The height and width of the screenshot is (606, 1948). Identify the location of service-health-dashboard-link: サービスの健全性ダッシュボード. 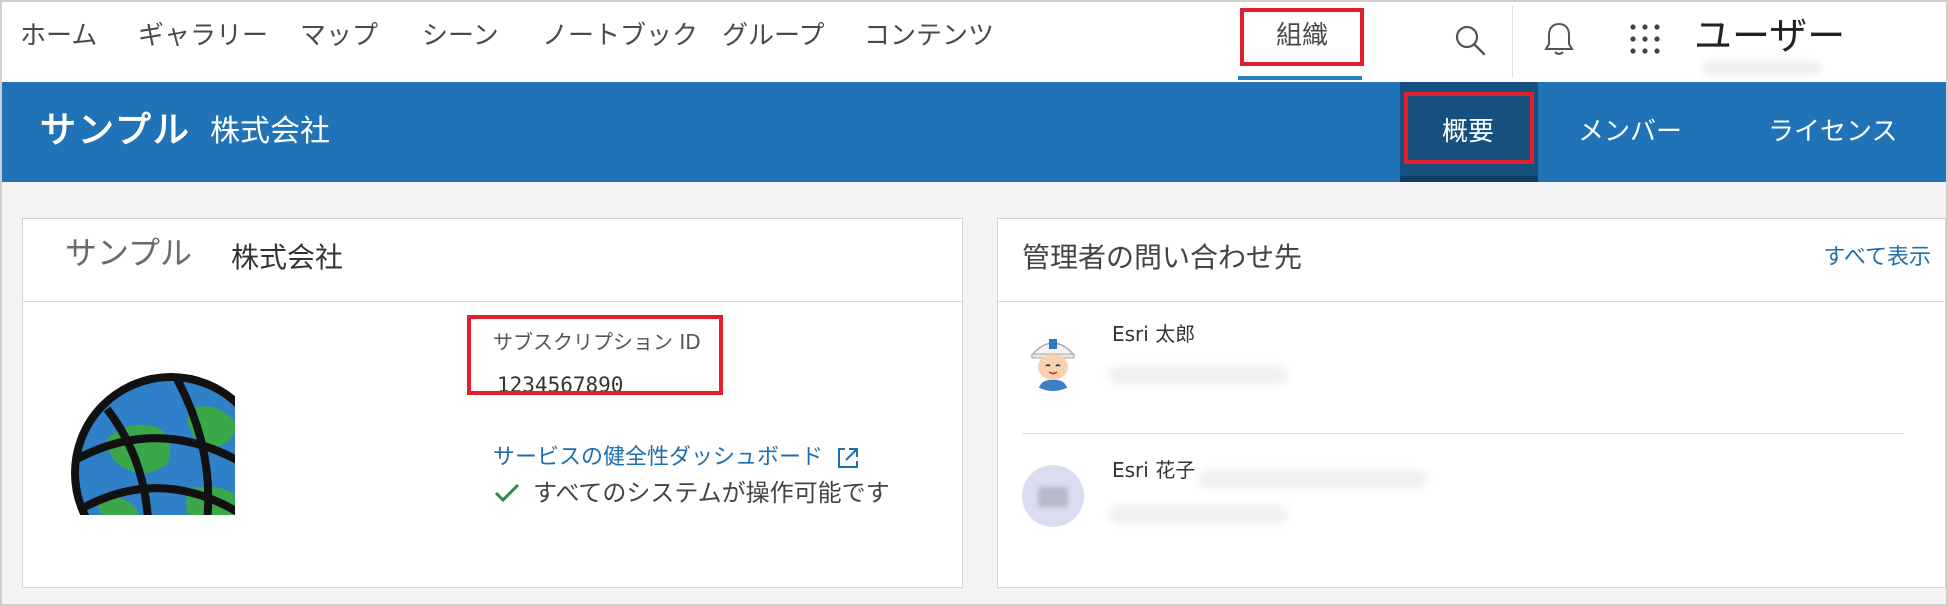
(658, 458).